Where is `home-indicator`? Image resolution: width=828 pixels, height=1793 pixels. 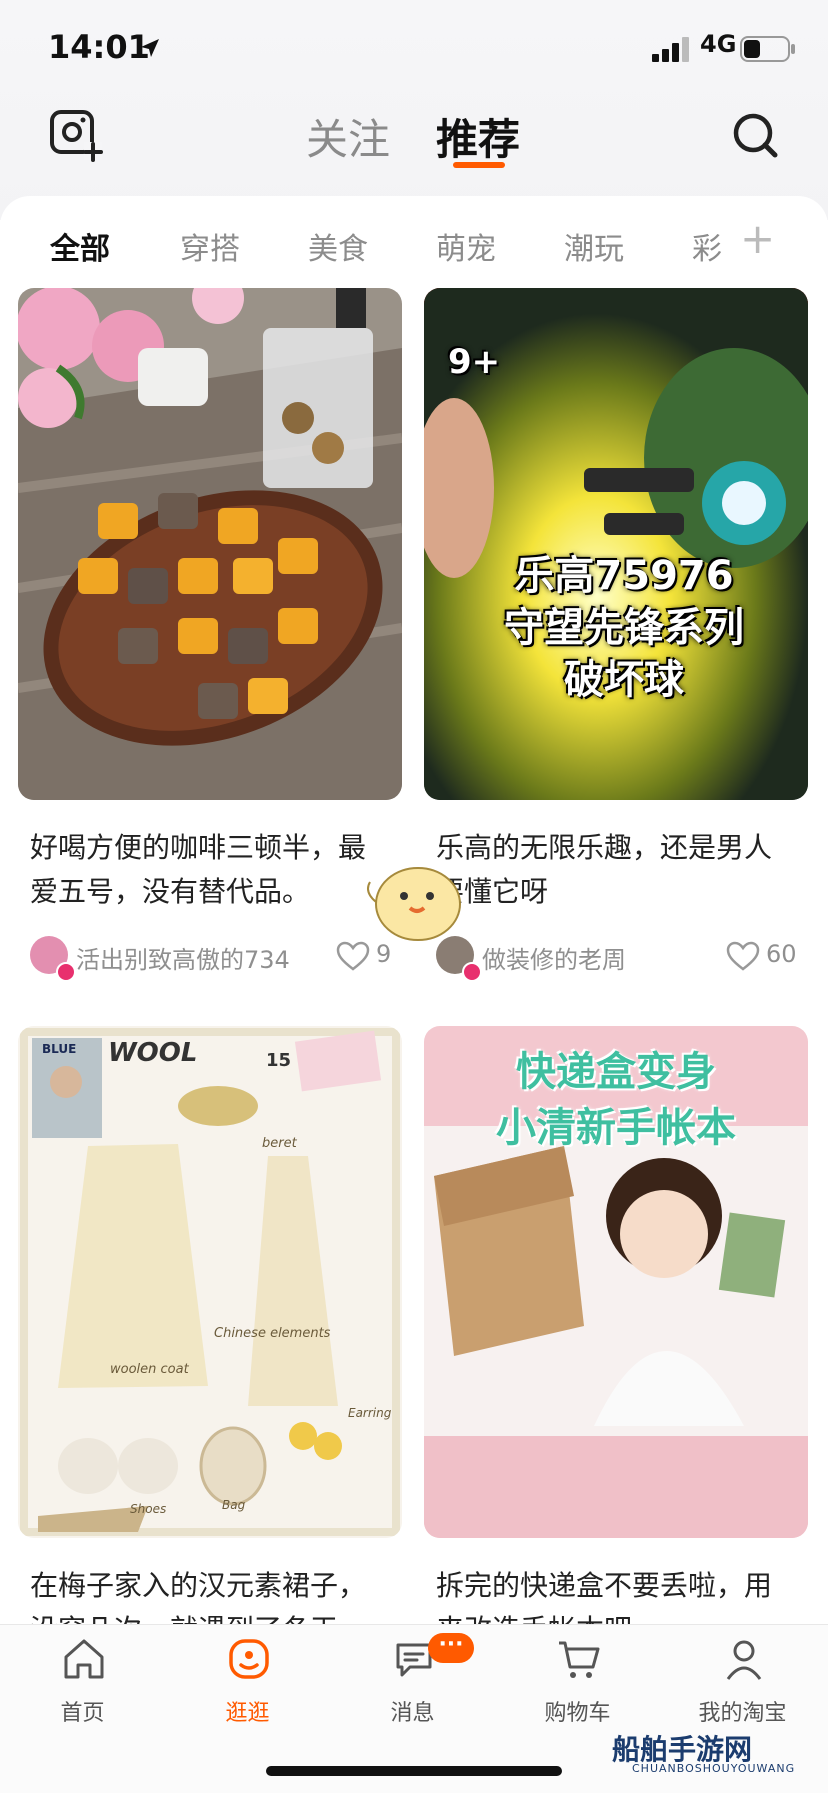
home-indicator is located at coordinates (414, 1771).